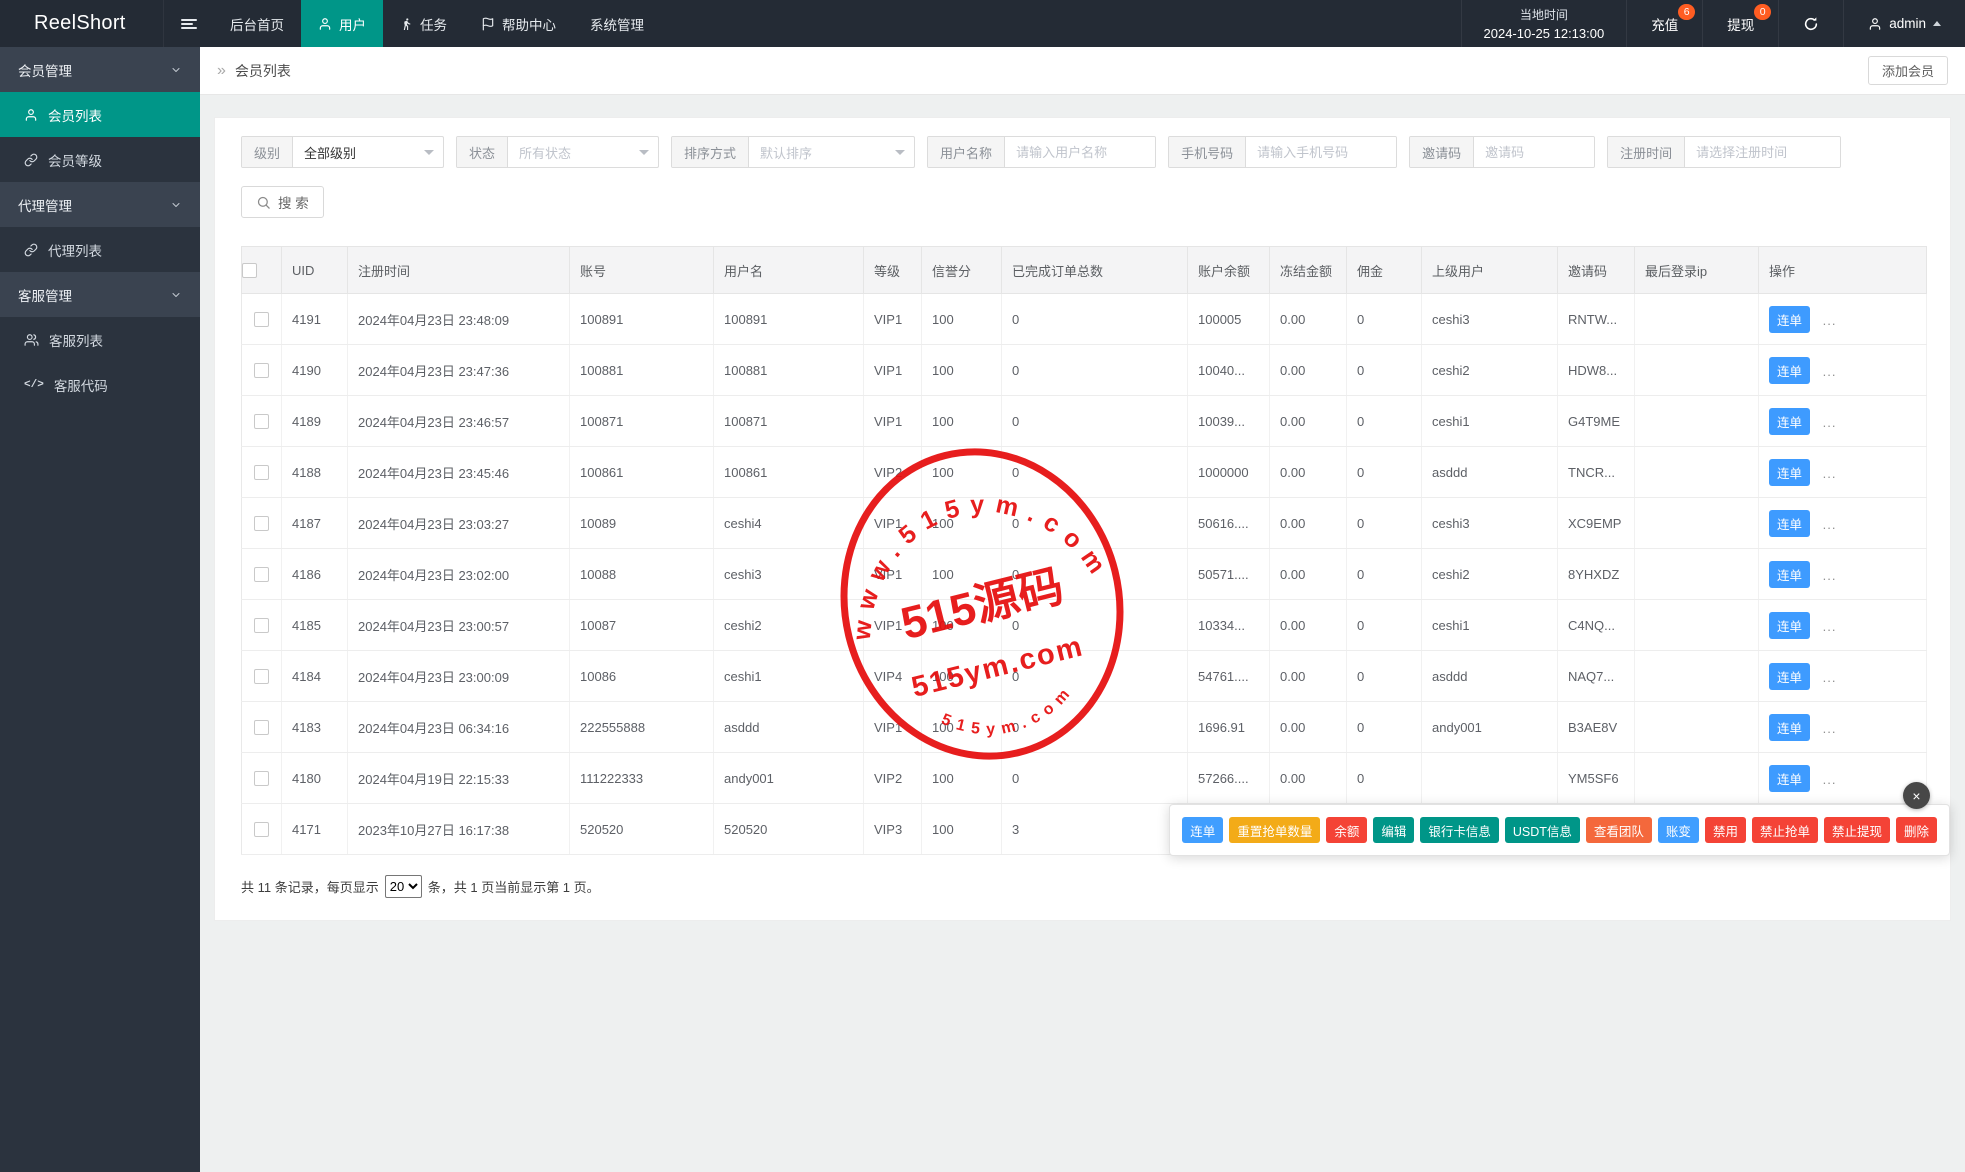 This screenshot has height=1172, width=1965. Describe the element at coordinates (1228, 270) in the screenshot. I see `column-header: 账户余额` at that location.